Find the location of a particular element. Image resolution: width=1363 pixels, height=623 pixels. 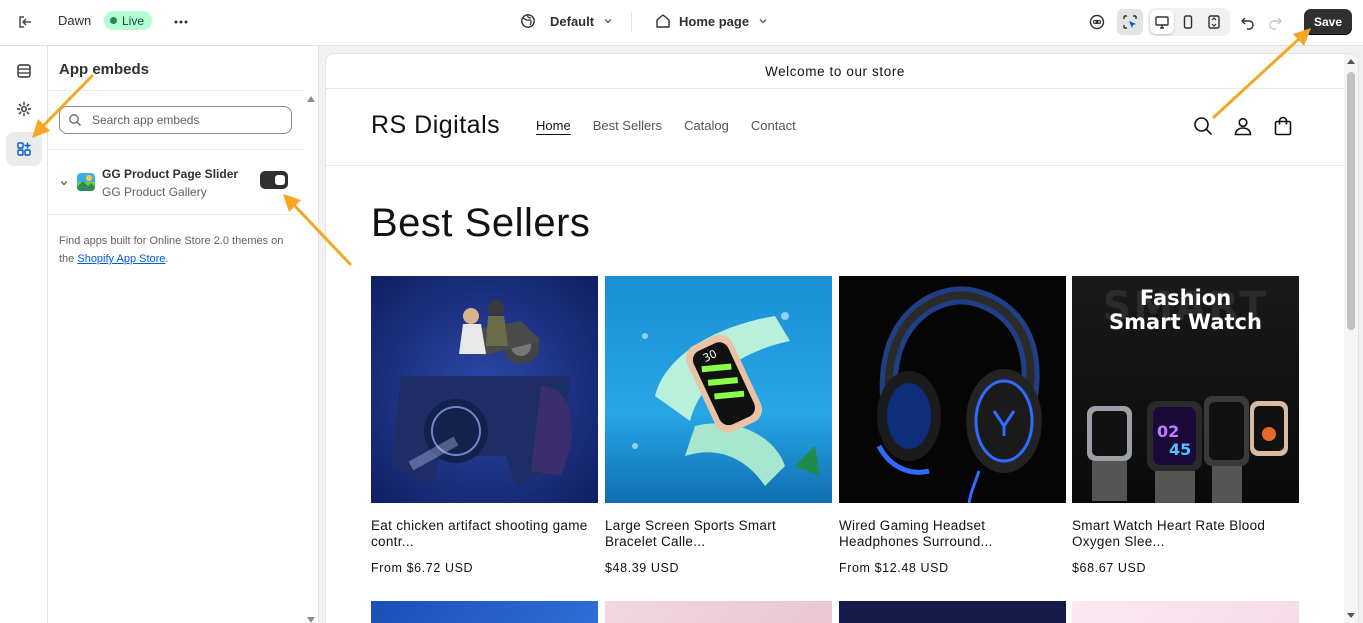

globe-icon is located at coordinates (528, 21).